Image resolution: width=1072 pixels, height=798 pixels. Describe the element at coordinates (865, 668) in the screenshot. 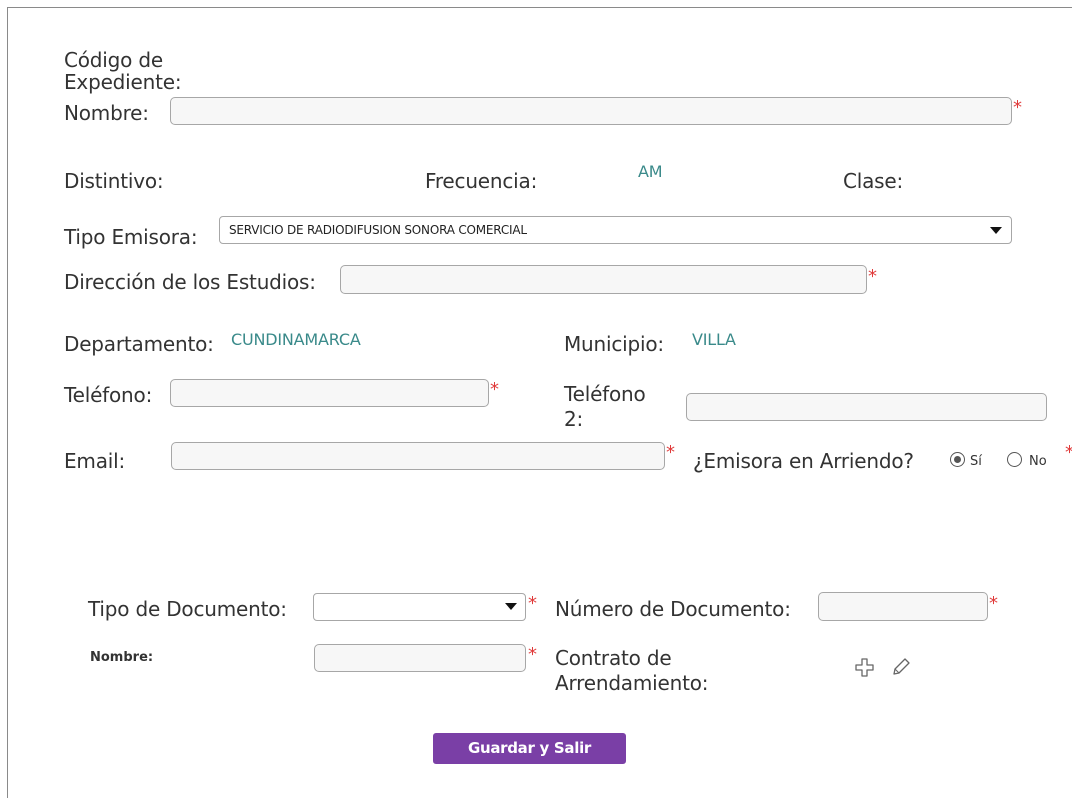

I see `add-icon` at that location.